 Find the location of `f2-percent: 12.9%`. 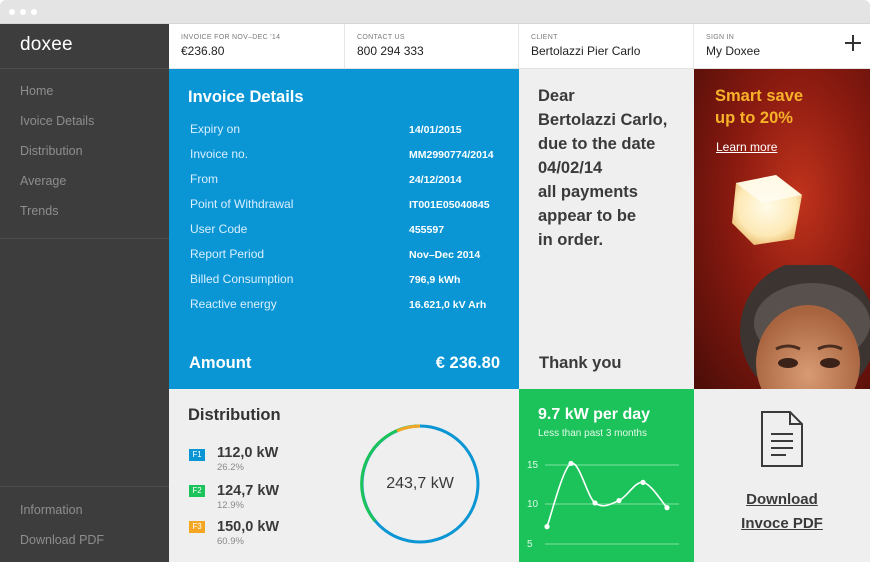

f2-percent: 12.9% is located at coordinates (230, 505).